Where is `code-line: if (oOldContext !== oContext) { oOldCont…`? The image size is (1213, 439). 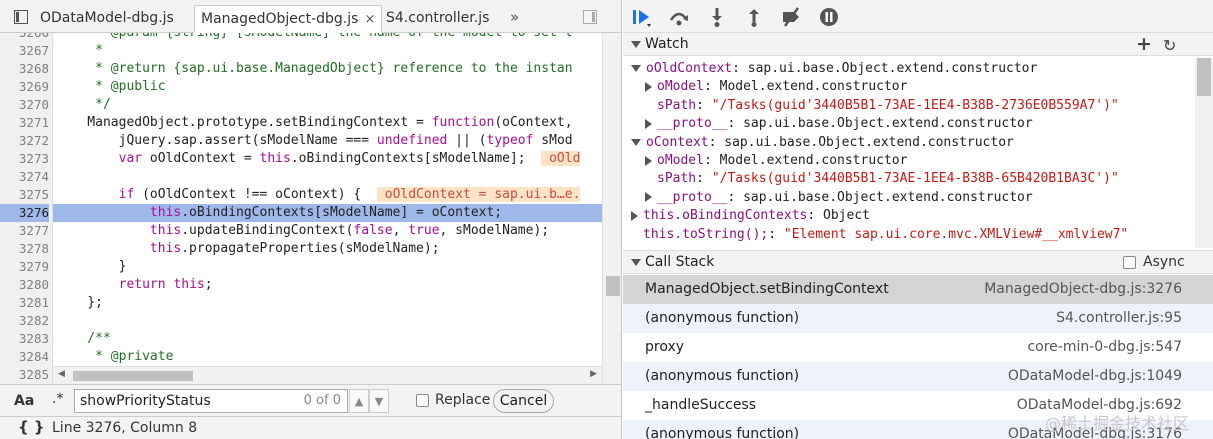 code-line: if (oOldContext !== oContext) { oOldCont… is located at coordinates (329, 195).